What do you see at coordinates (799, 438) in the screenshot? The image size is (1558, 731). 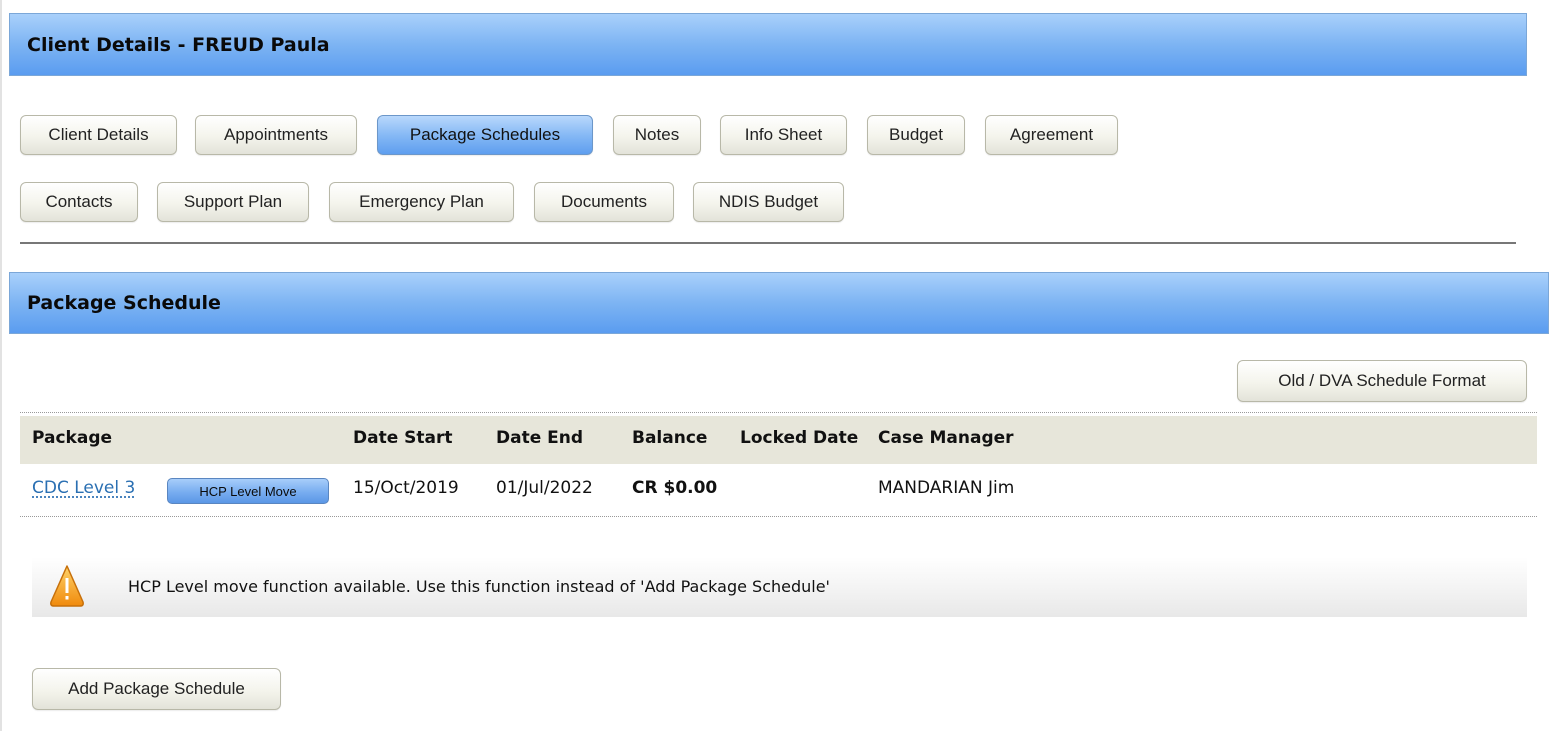 I see `col-header-locked-date: Locked Date` at bounding box center [799, 438].